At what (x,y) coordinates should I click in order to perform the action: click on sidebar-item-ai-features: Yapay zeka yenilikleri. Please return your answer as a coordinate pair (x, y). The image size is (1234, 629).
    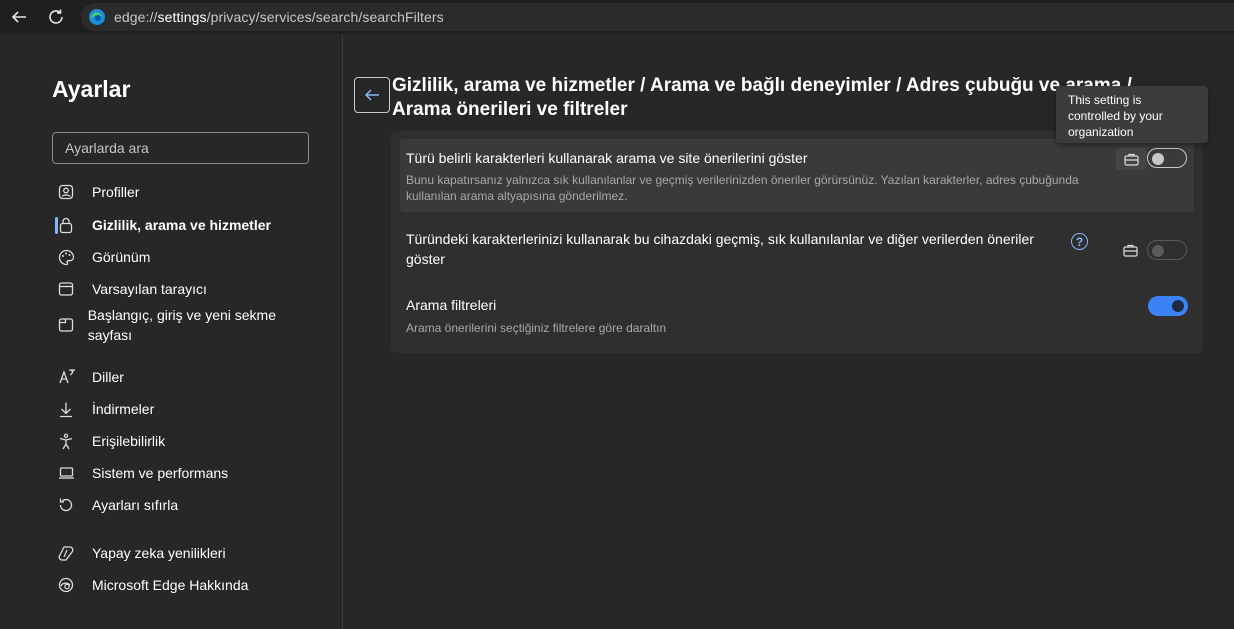
    Looking at the image, I should click on (188, 553).